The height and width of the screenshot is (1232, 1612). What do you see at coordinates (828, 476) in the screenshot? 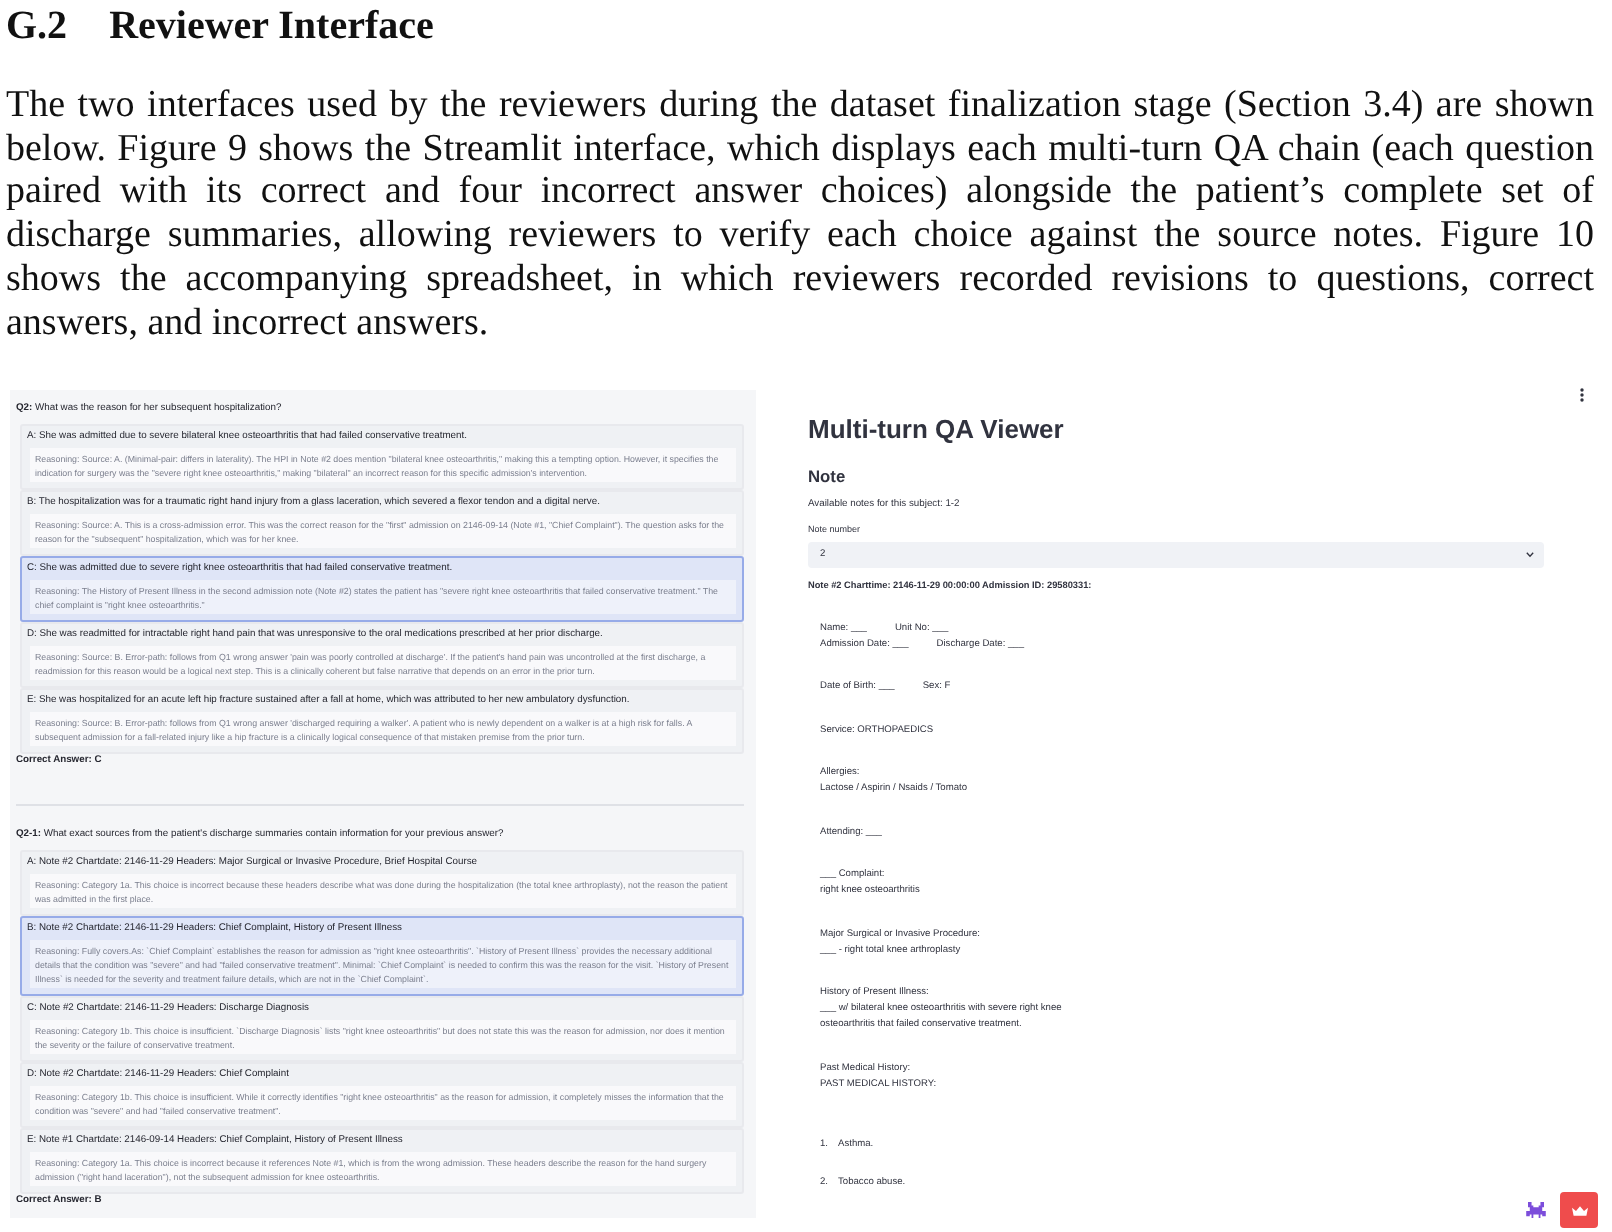
I see `section-heading: Note` at bounding box center [828, 476].